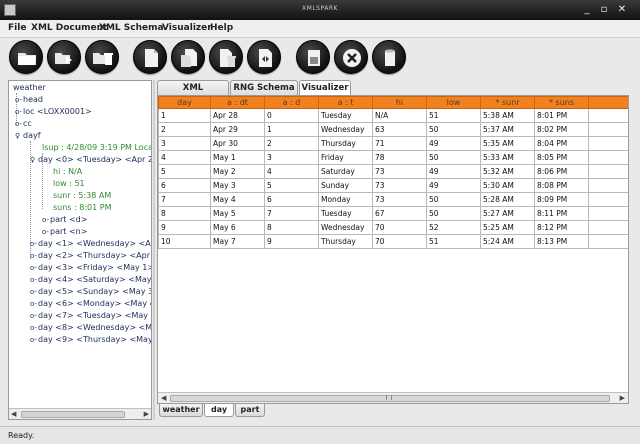  Describe the element at coordinates (102, 57) in the screenshot. I see `delete-folder-button` at that location.